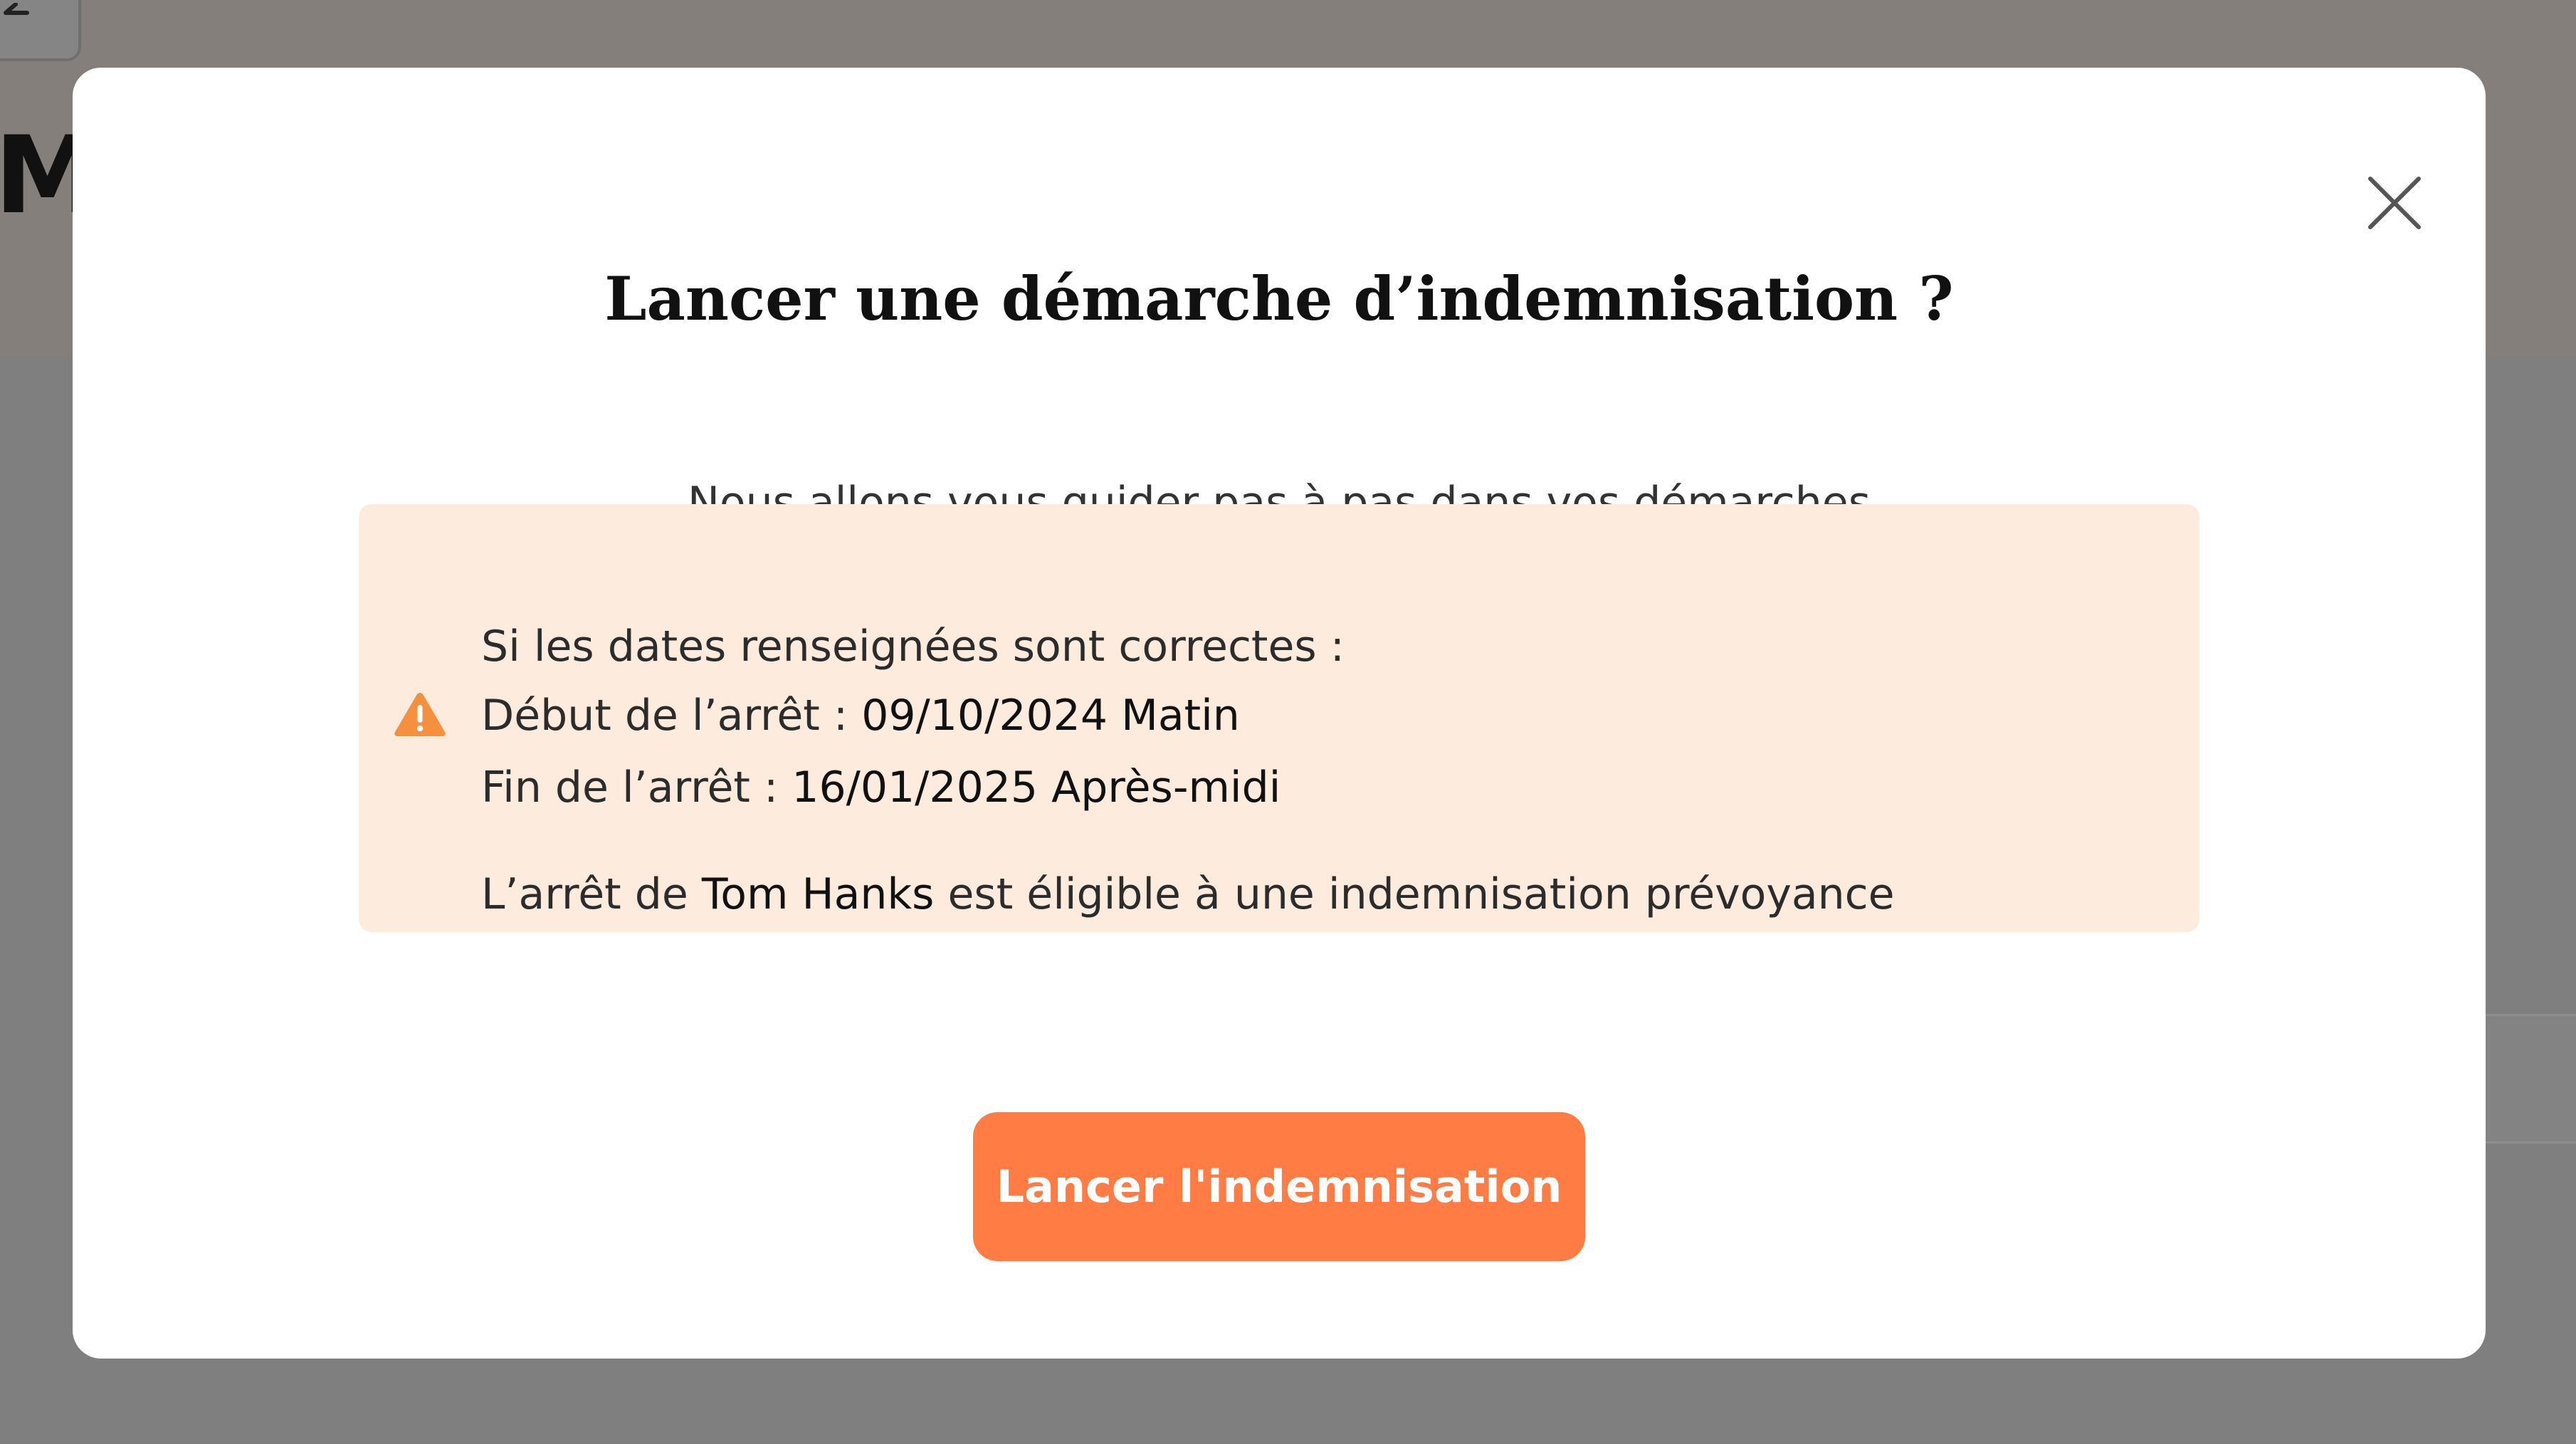 This screenshot has height=1444, width=2576. What do you see at coordinates (1279, 1186) in the screenshot?
I see `launch-indemnisation-button: Lancer l'indemnisation` at bounding box center [1279, 1186].